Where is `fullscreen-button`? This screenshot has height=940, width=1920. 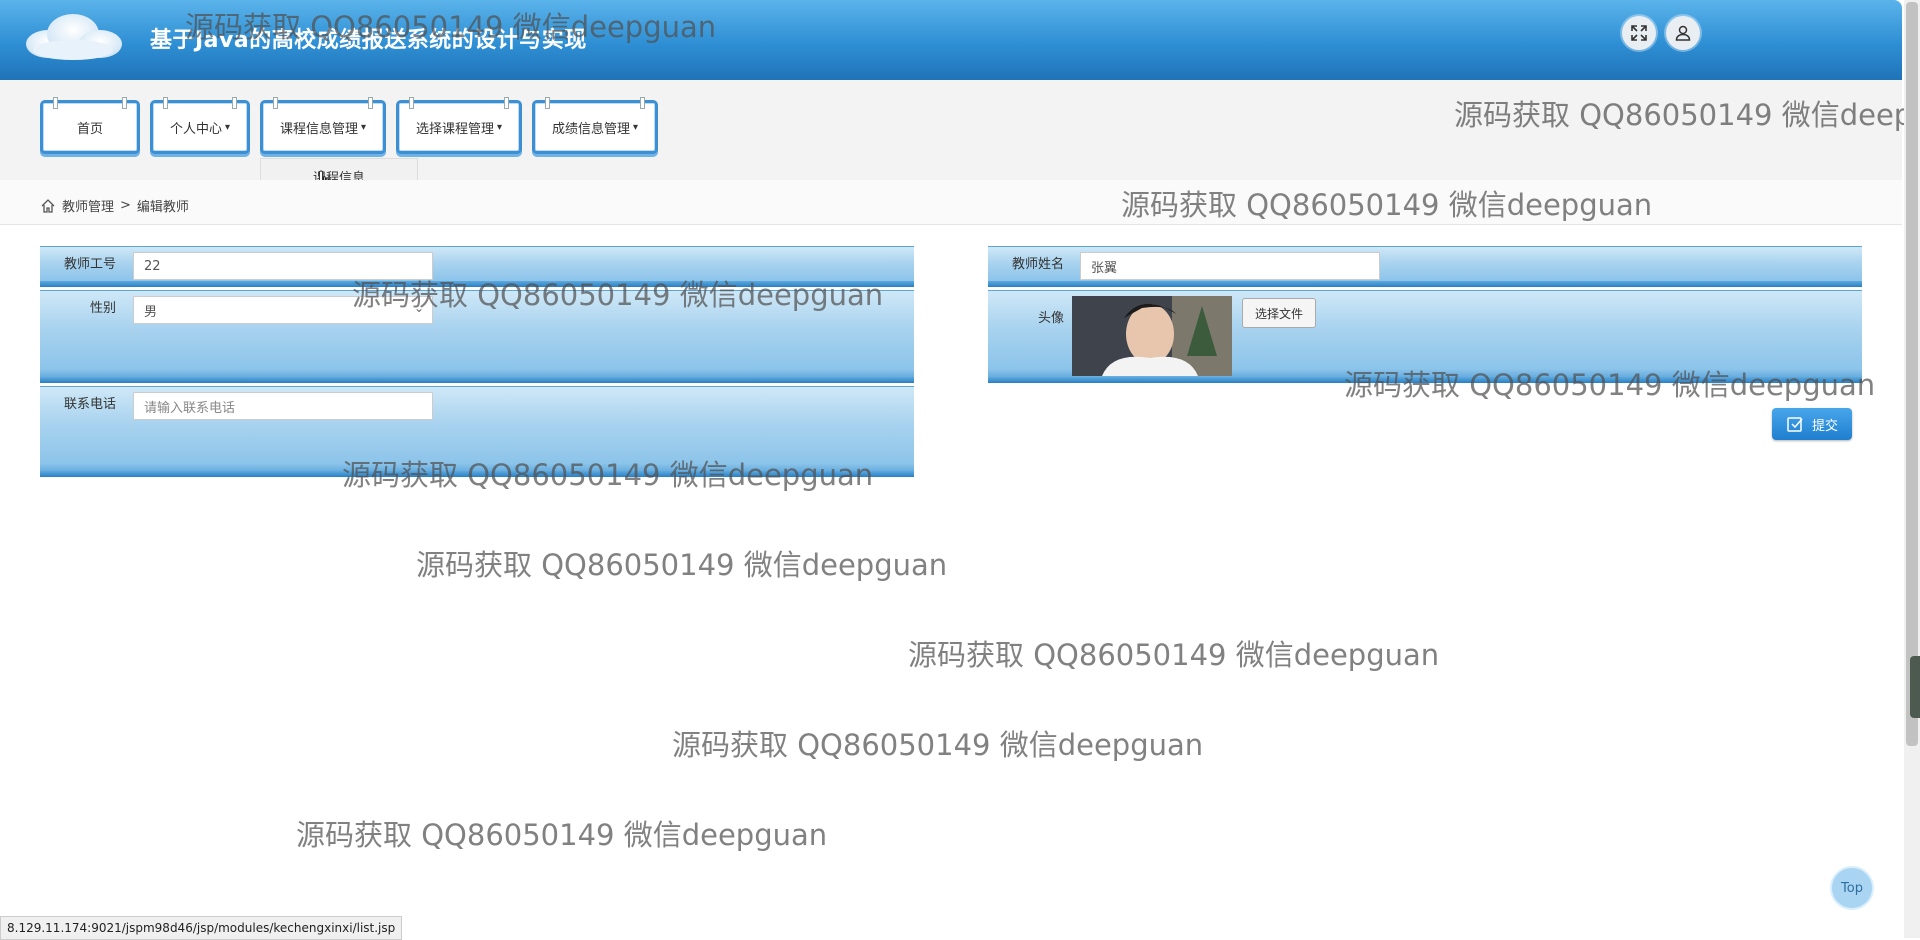 fullscreen-button is located at coordinates (1639, 33).